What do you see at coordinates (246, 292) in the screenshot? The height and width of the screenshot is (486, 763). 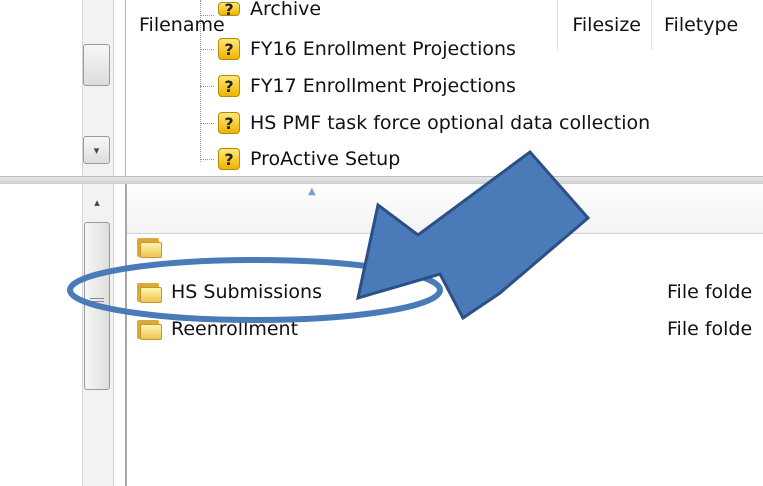 I see `file-name: HS Submissions` at bounding box center [246, 292].